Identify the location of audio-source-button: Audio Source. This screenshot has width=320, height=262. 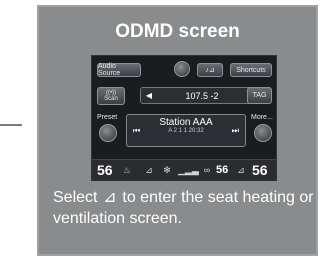
(119, 70).